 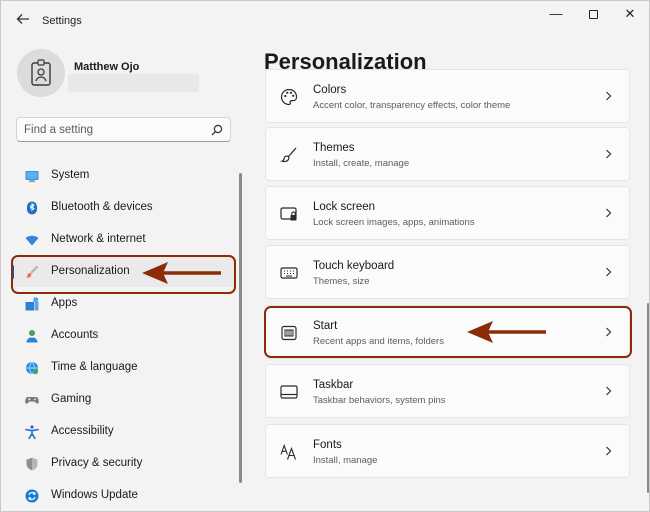 I want to click on maximize-icon, so click(x=593, y=15).